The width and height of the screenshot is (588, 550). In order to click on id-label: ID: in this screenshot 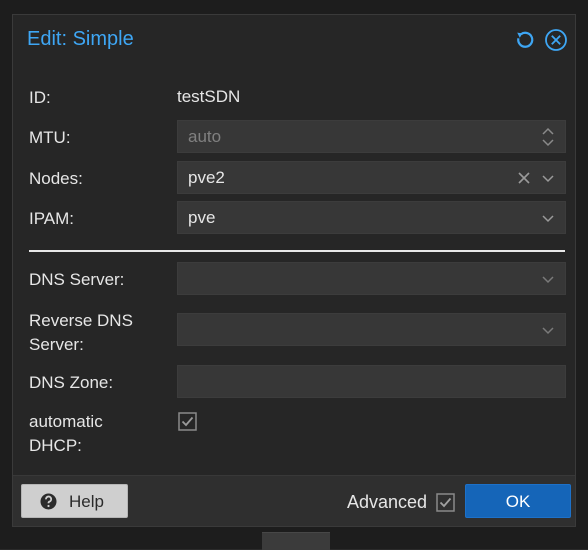, I will do `click(40, 97)`.